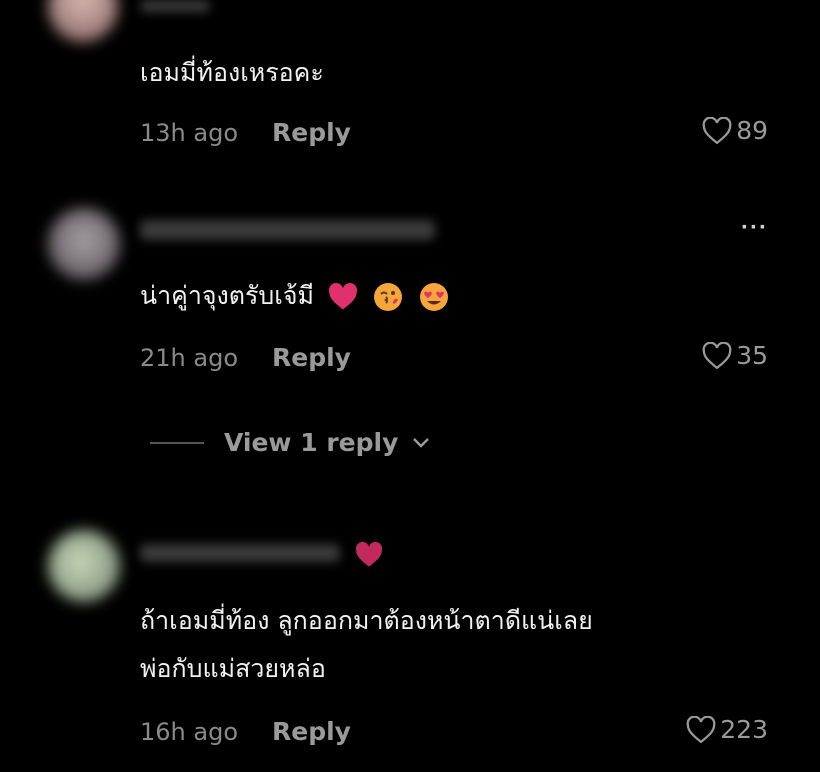 This screenshot has height=772, width=820. I want to click on comment-text-line-1: ถ้าเอมมี่ท้อง ลูกออกมาต้องหน้าตาดีแน่เลย, so click(366, 620).